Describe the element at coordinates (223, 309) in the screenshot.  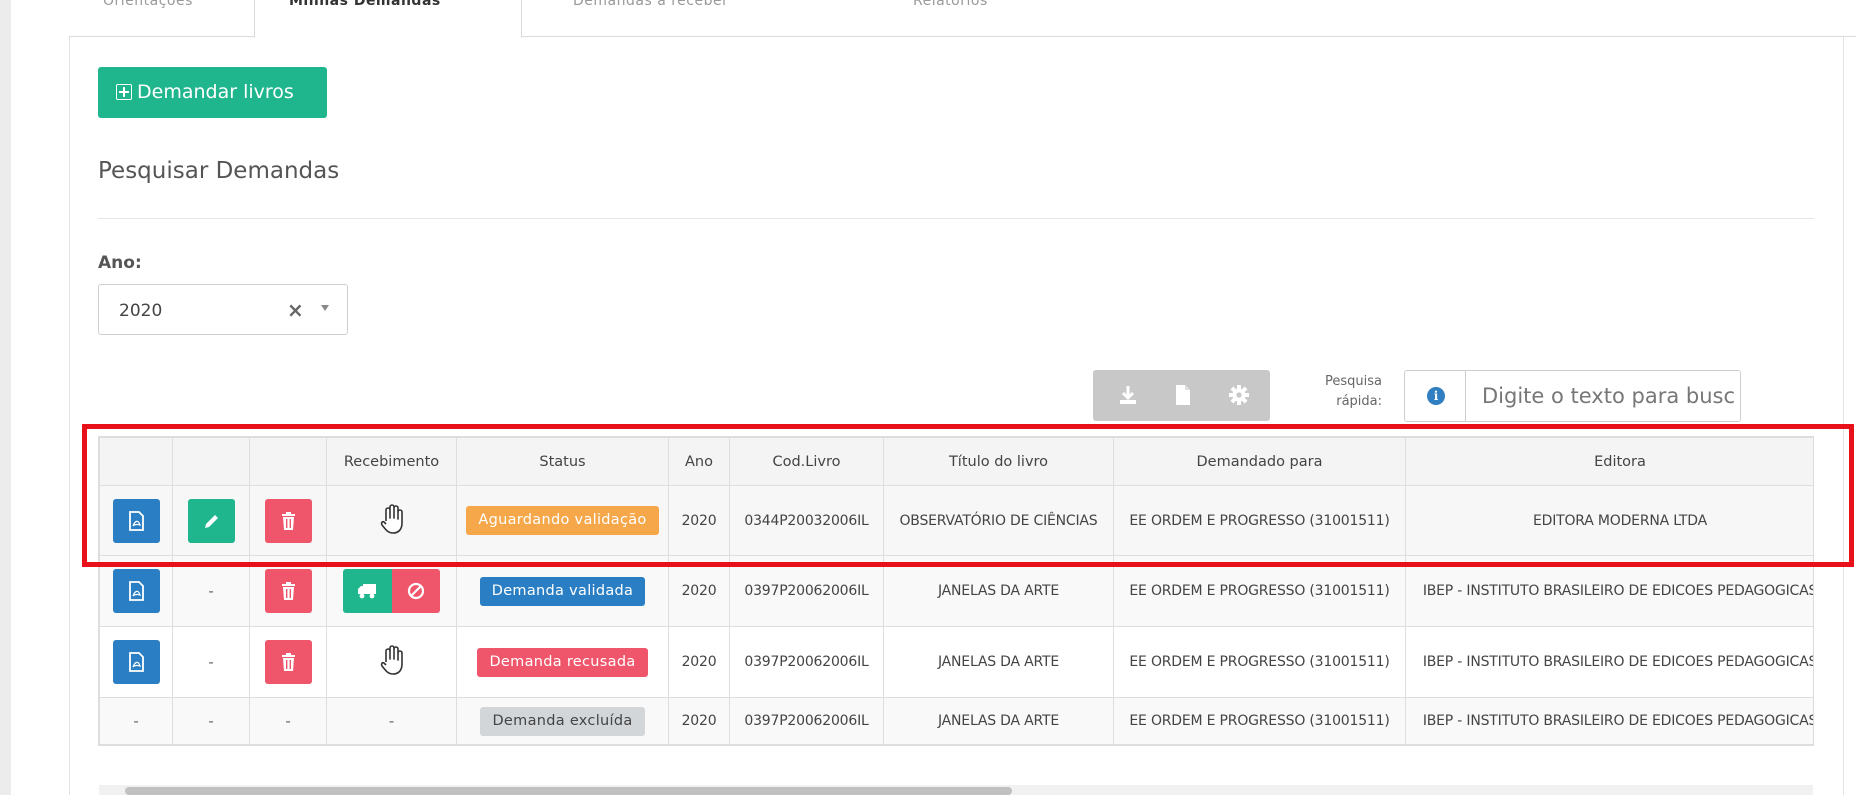
I see `ano-select: 2020 ×` at that location.